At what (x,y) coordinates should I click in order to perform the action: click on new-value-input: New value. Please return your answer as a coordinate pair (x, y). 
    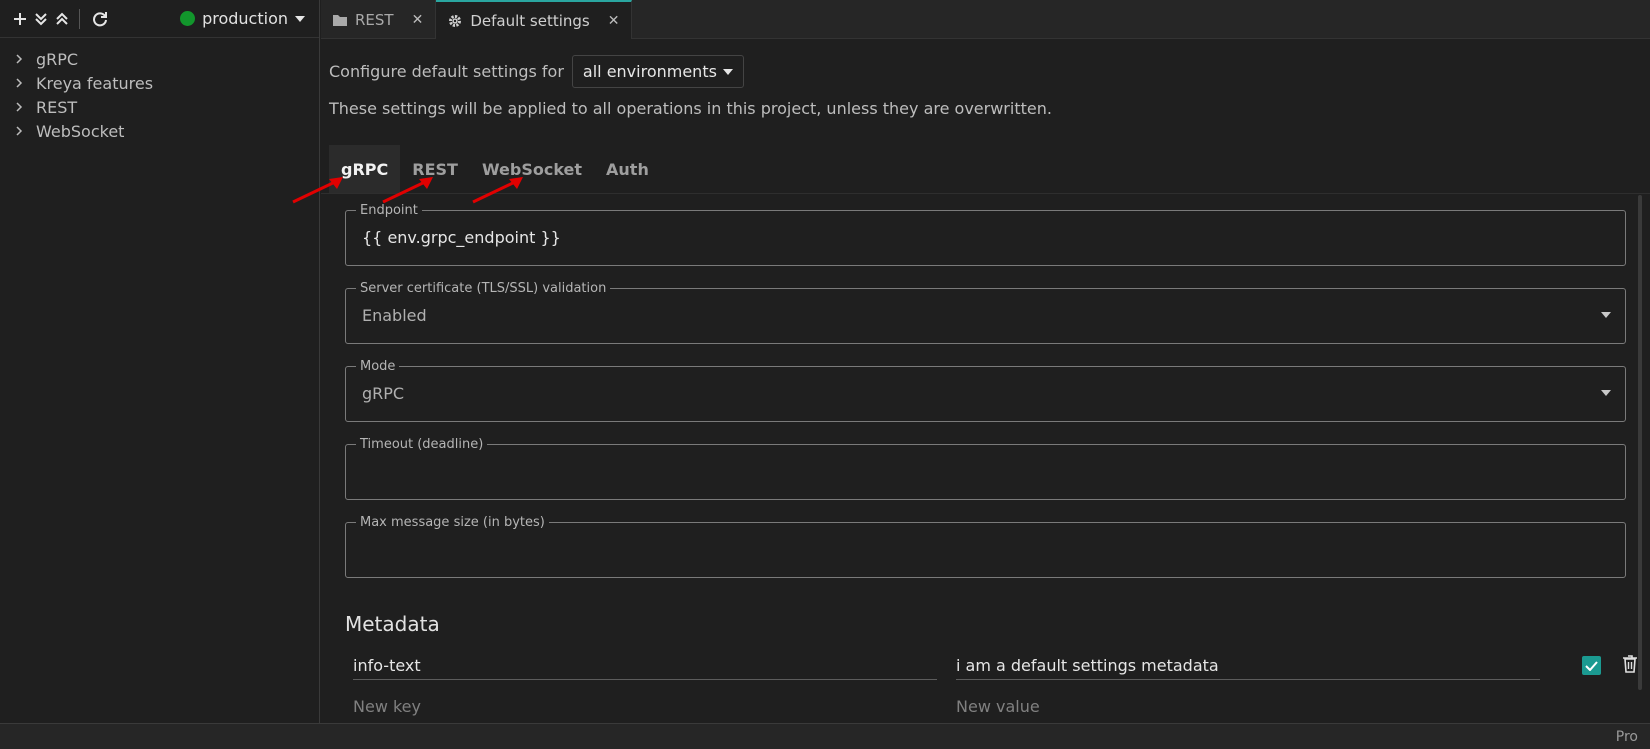
    Looking at the image, I should click on (1248, 706).